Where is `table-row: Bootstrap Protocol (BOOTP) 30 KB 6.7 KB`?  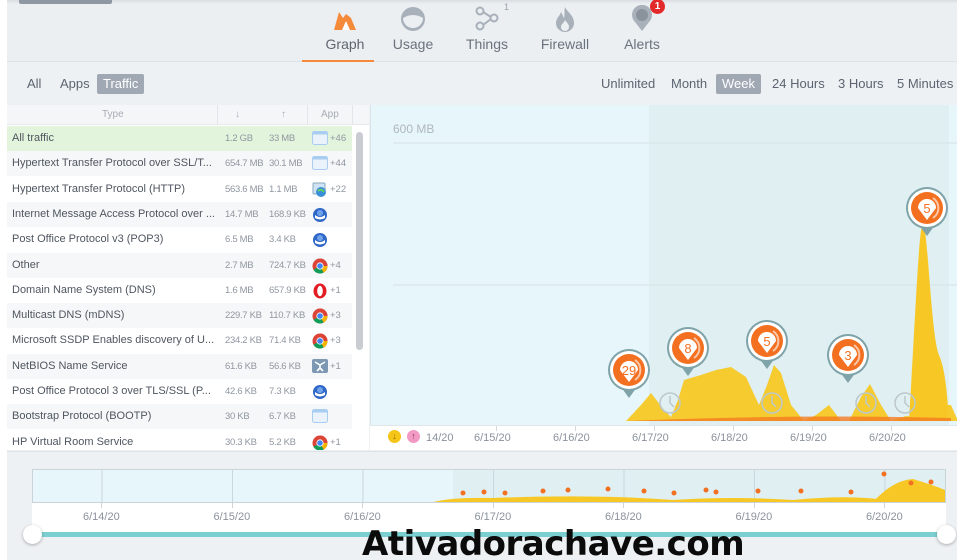 table-row: Bootstrap Protocol (BOOTP) 30 KB 6.7 KB is located at coordinates (179, 417).